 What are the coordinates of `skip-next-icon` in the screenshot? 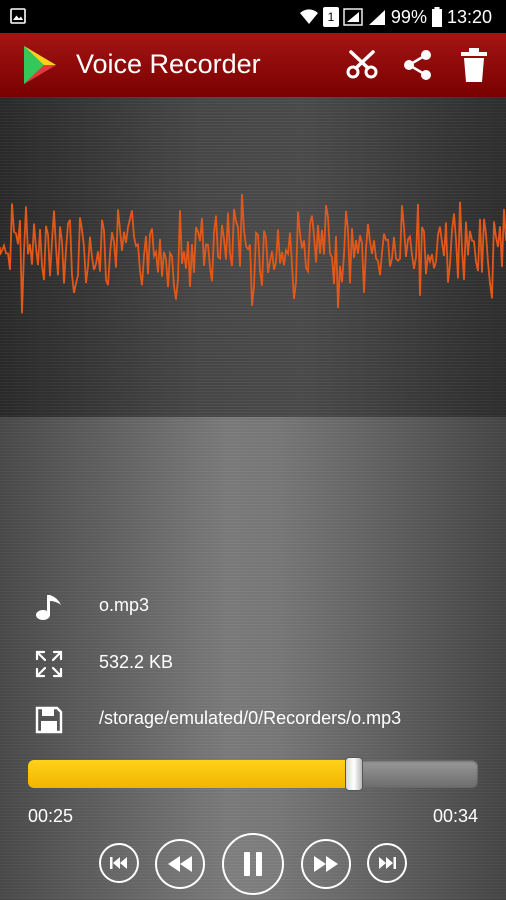 It's located at (387, 863).